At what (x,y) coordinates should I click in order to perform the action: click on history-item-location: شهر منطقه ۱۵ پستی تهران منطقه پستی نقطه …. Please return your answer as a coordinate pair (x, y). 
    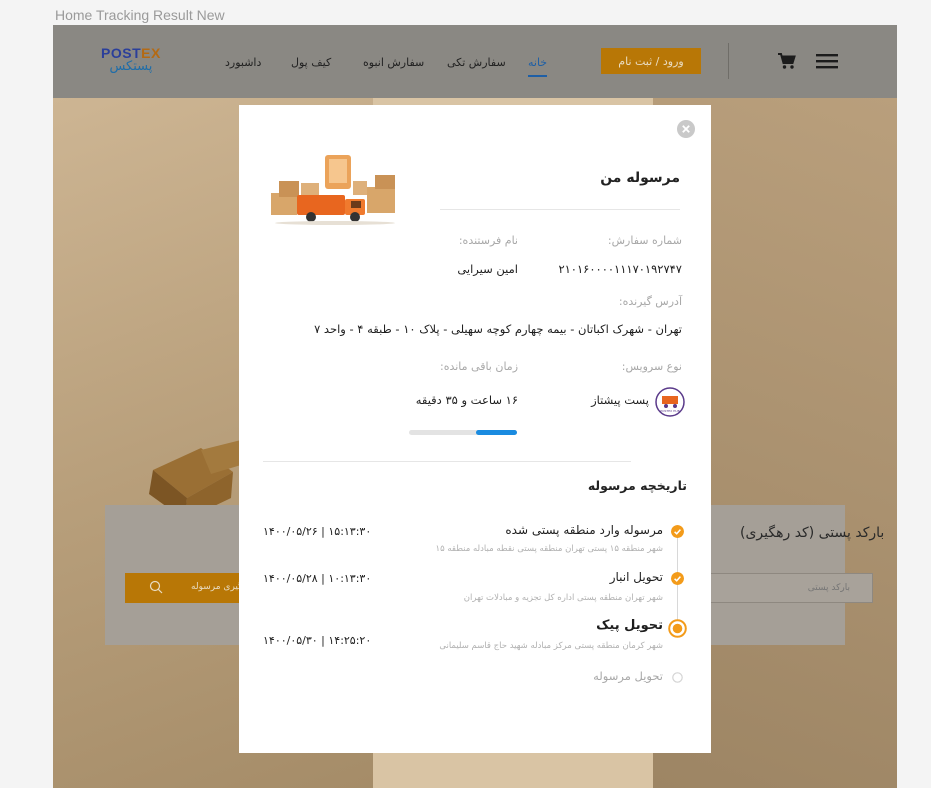
    Looking at the image, I should click on (549, 549).